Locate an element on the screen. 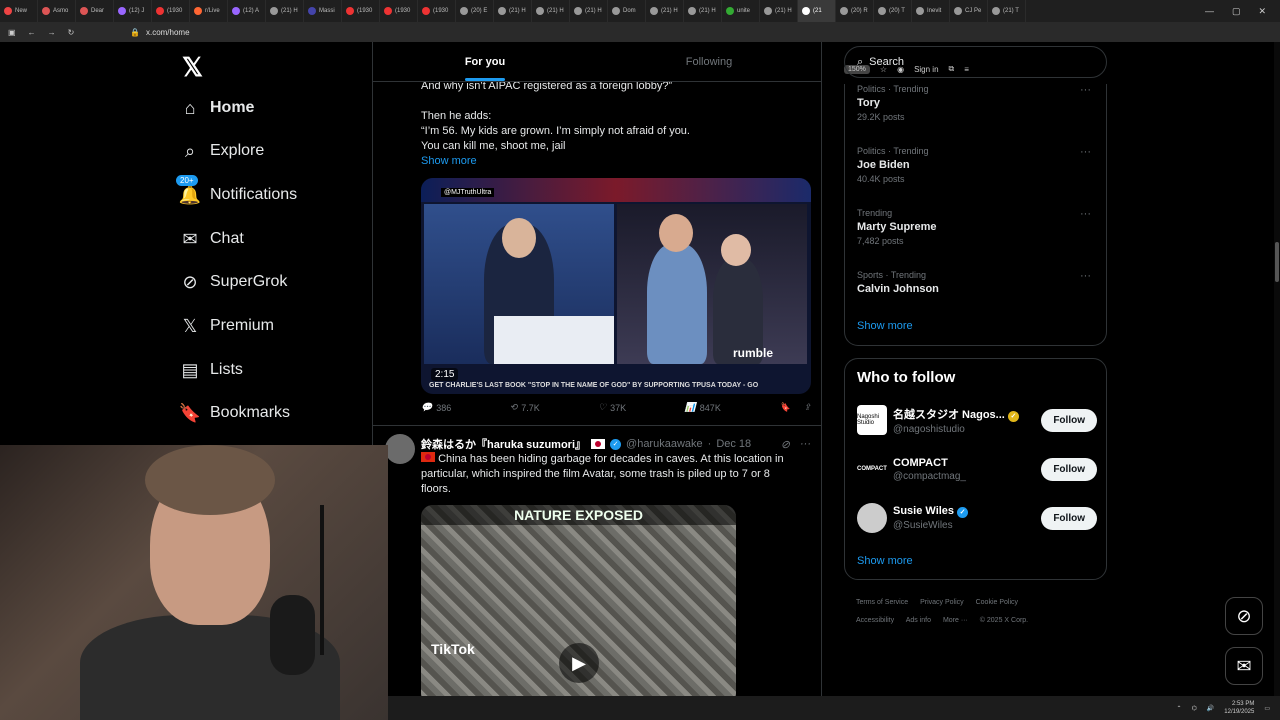  browser-tab: (20) E is located at coordinates (475, 11).